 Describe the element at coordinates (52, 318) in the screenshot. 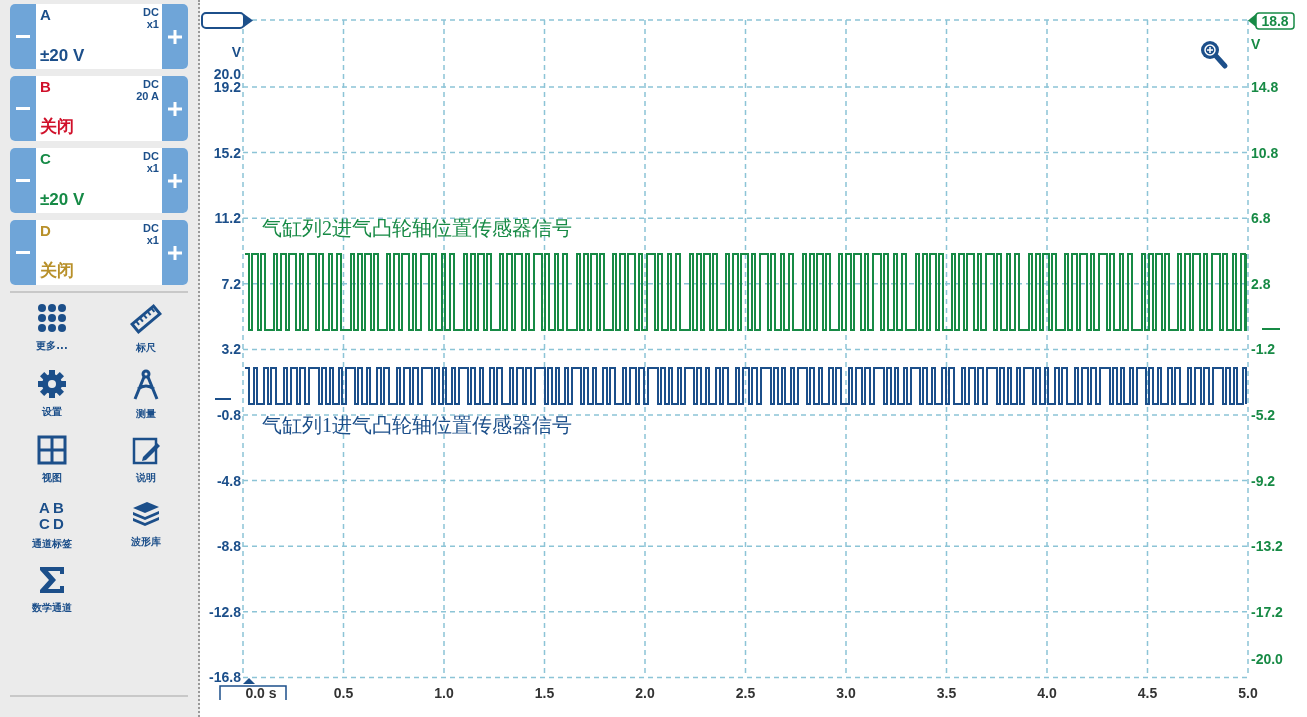

I see `grid-dots-icon` at that location.